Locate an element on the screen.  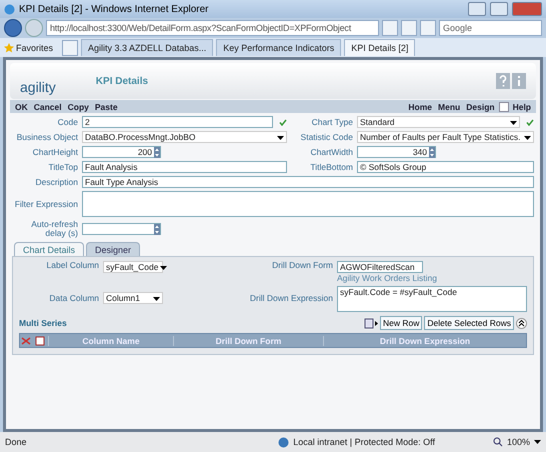
number-field: 340 is located at coordinates (396, 152).